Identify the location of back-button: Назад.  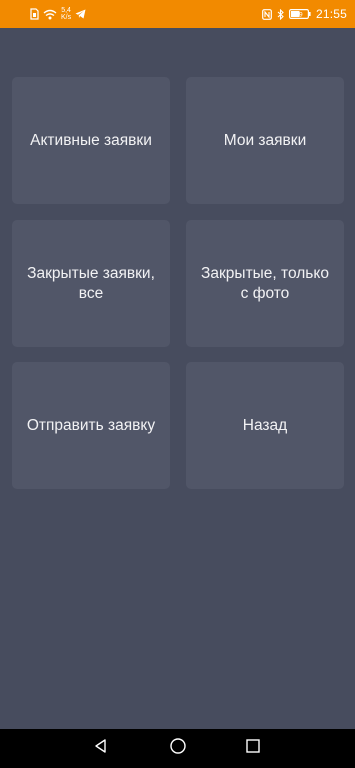
(265, 425).